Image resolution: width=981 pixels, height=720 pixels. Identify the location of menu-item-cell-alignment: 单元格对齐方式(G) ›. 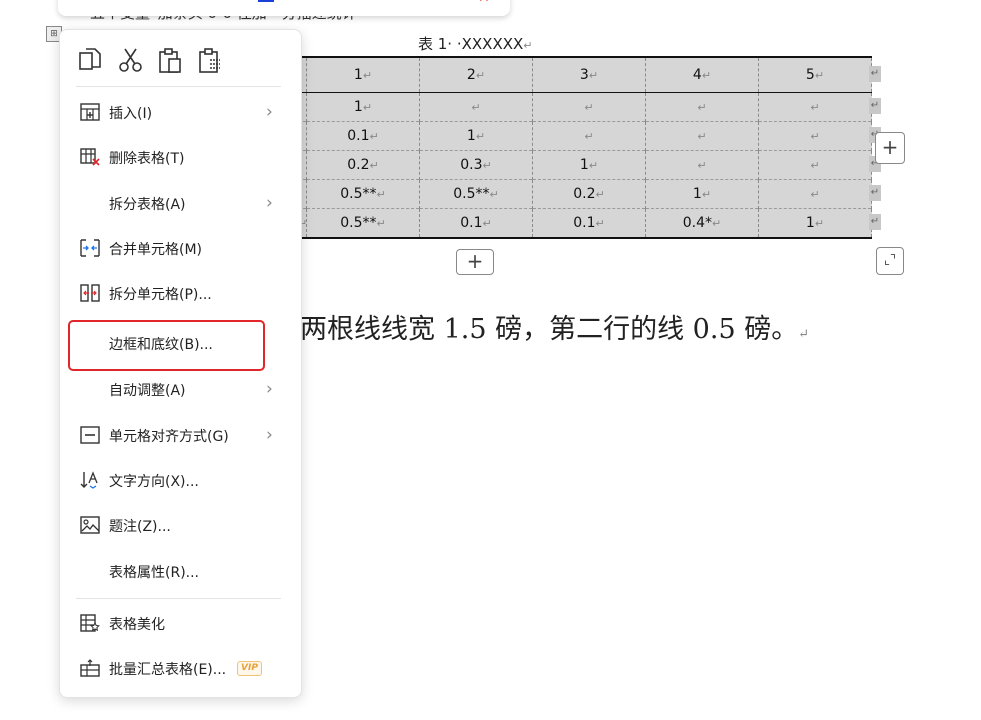
(180, 435).